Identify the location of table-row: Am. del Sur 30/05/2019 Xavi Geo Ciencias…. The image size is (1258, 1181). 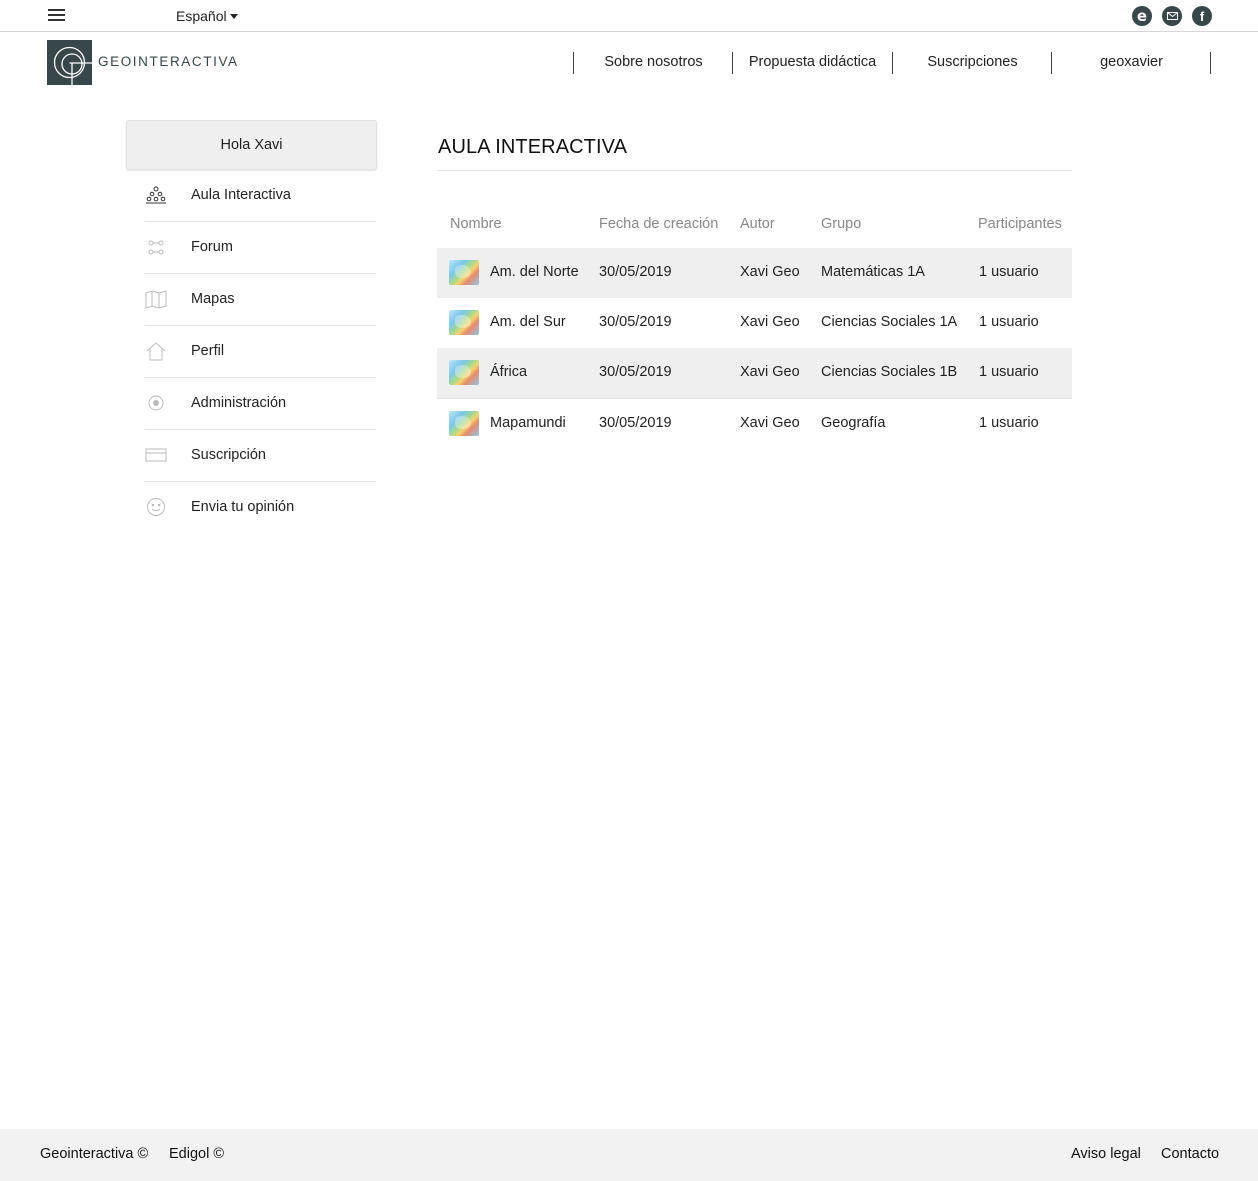
(754, 323).